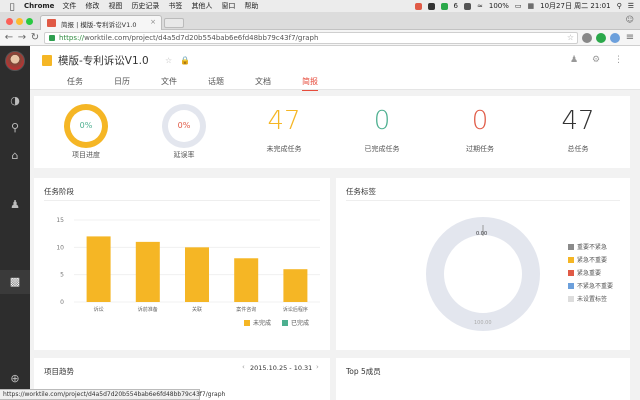  What do you see at coordinates (15, 379) in the screenshot?
I see `add-icon: ⊕` at bounding box center [15, 379].